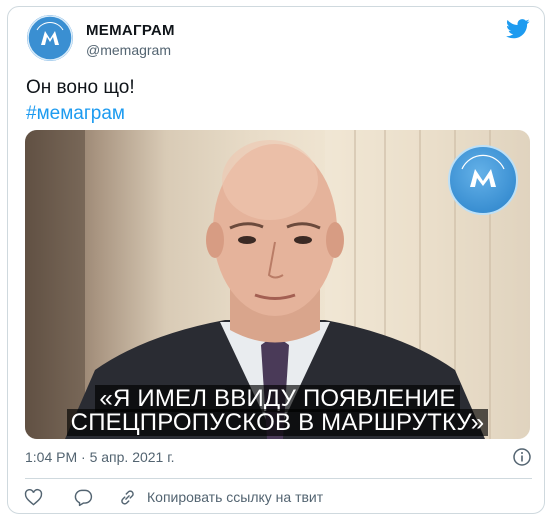  What do you see at coordinates (128, 50) in the screenshot?
I see `author-handle: @memagram` at bounding box center [128, 50].